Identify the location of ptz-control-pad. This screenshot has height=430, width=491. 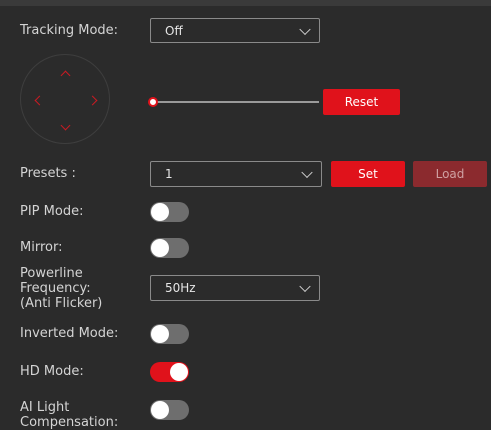
(65, 99).